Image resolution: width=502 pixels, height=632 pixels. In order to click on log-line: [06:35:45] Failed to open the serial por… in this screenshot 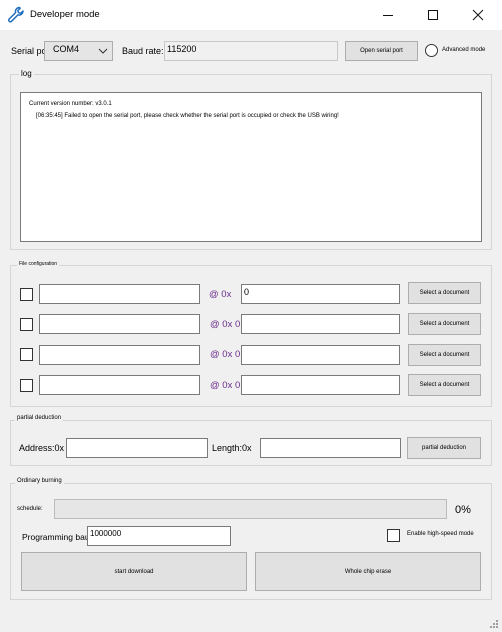, I will do `click(187, 116)`.